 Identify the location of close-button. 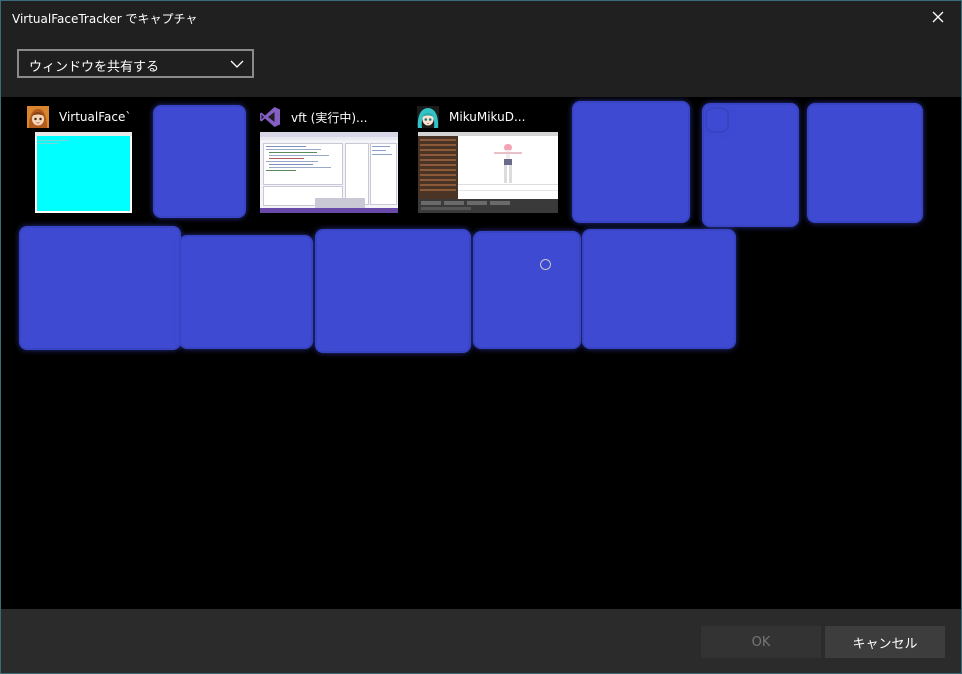
(938, 17).